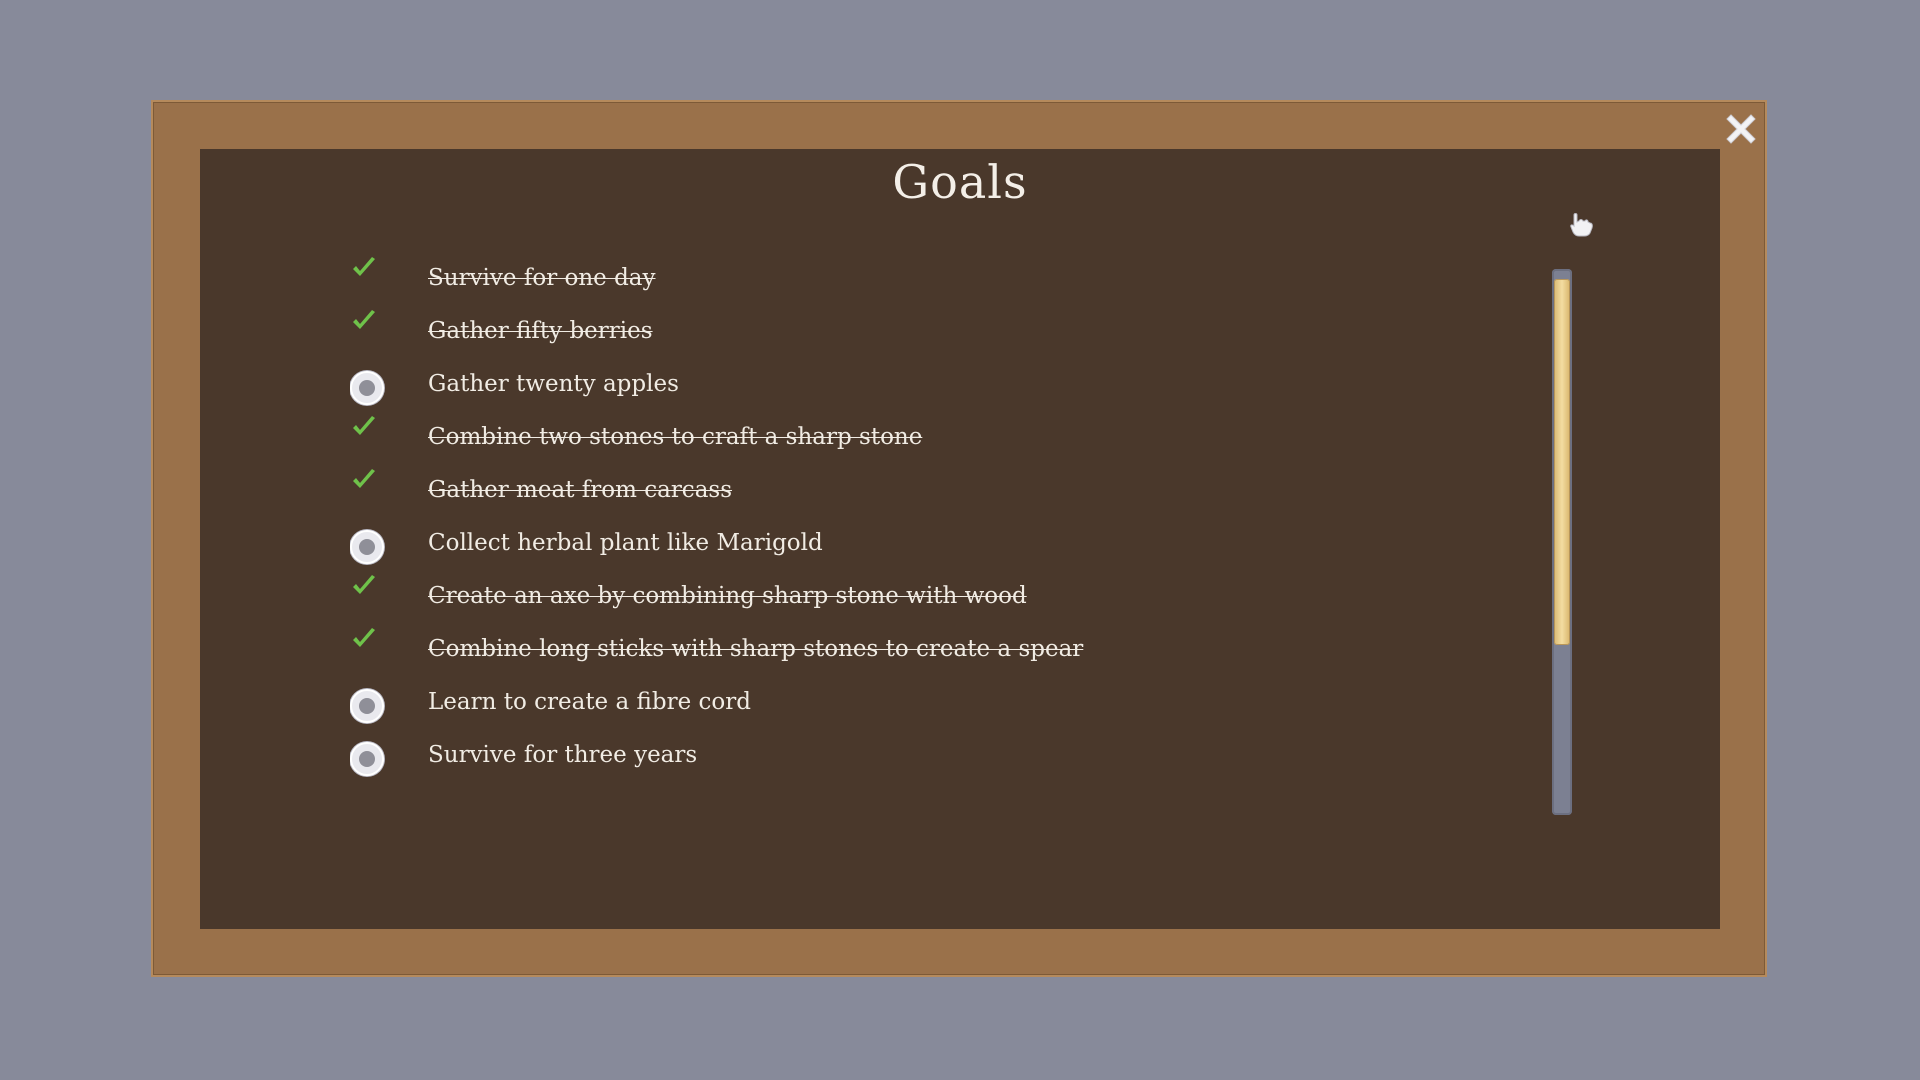 This screenshot has width=1920, height=1080. What do you see at coordinates (1562, 462) in the screenshot?
I see `scrollbar-thumb` at bounding box center [1562, 462].